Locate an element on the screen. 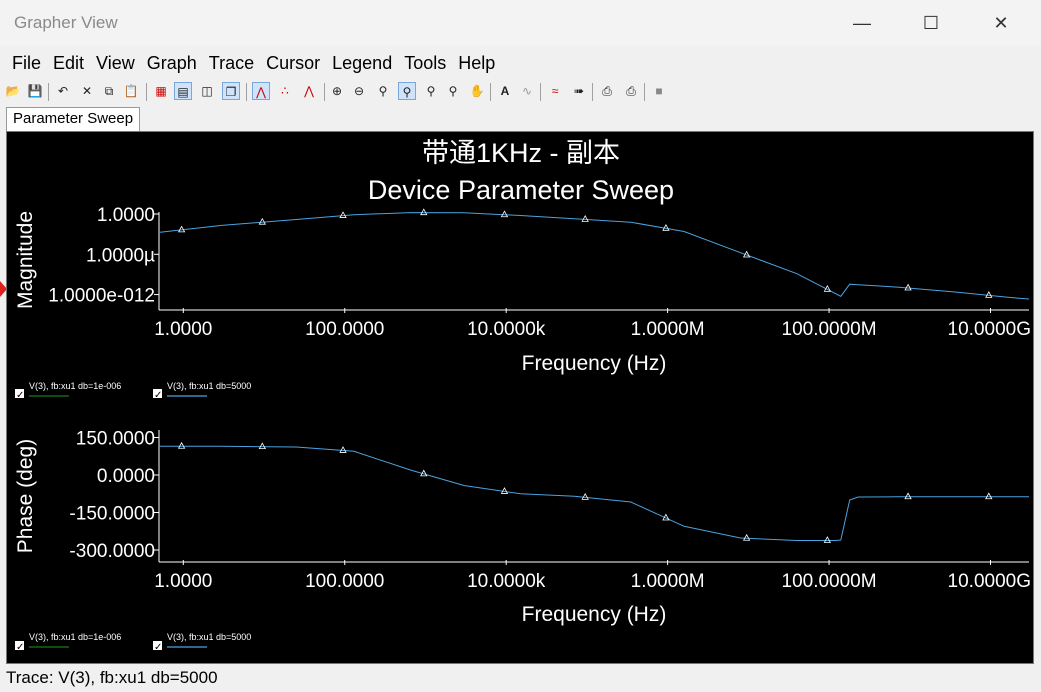 This screenshot has height=692, width=1041. maximize-icon: ☐ is located at coordinates (931, 23).